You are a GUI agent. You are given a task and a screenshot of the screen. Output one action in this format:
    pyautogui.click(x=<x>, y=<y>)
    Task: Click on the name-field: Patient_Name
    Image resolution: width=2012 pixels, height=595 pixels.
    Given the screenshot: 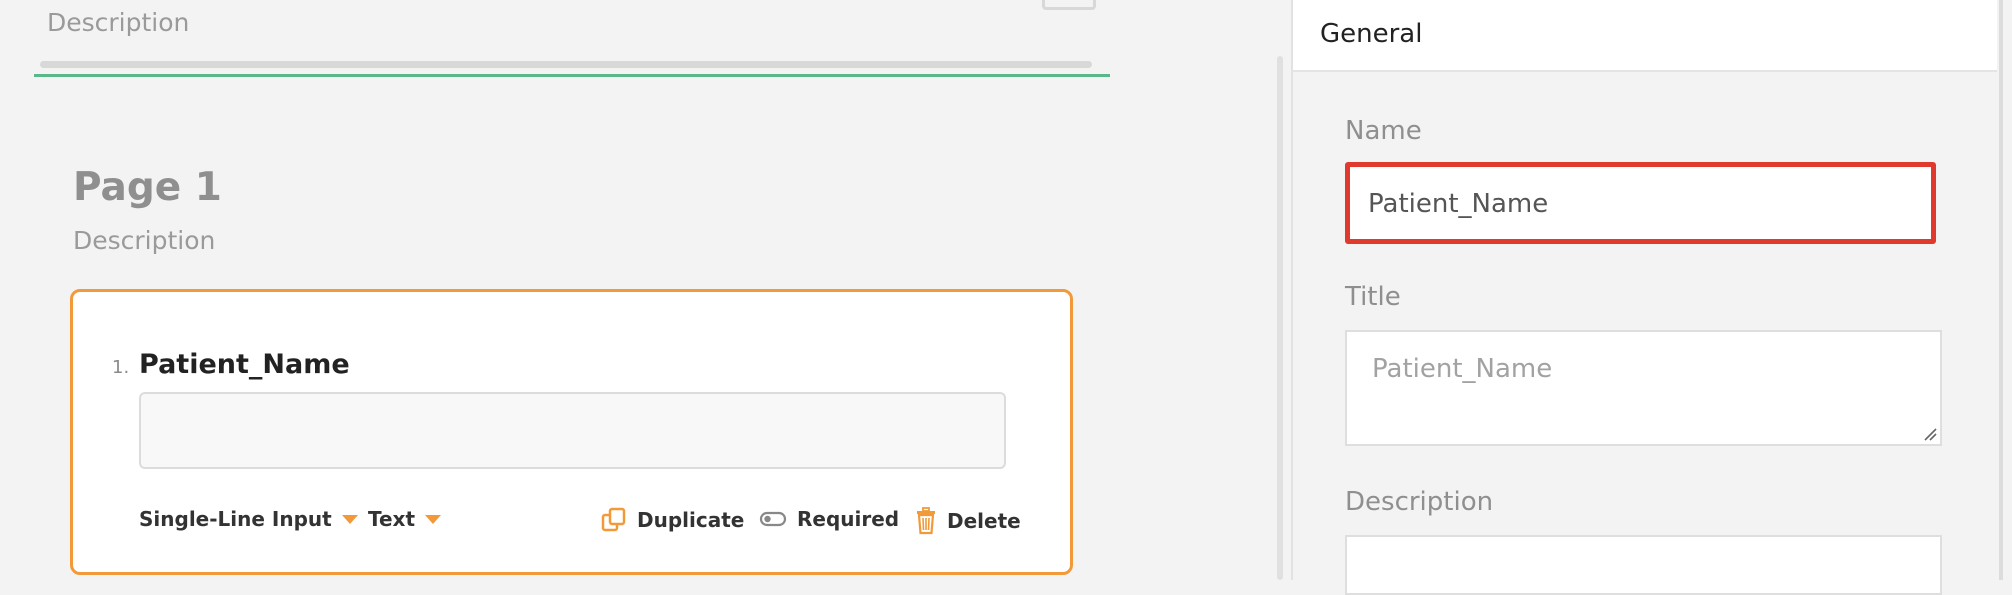 What is the action you would take?
    pyautogui.click(x=1640, y=203)
    